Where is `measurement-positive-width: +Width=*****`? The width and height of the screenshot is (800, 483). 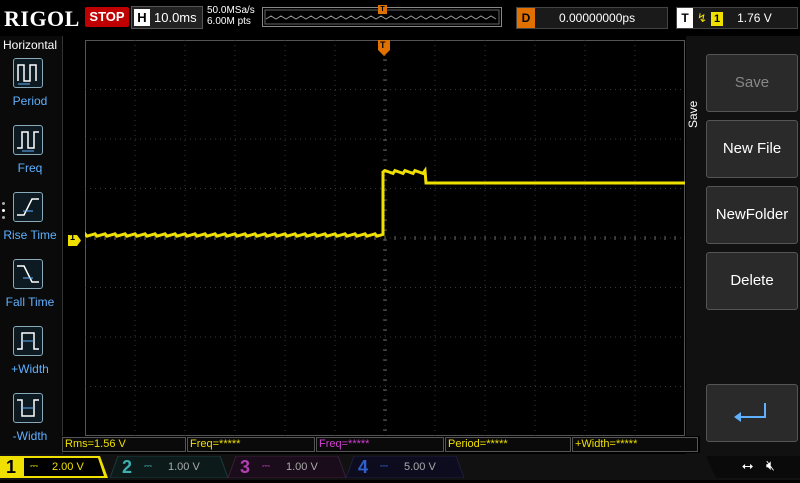
measurement-positive-width: +Width=***** is located at coordinates (635, 444).